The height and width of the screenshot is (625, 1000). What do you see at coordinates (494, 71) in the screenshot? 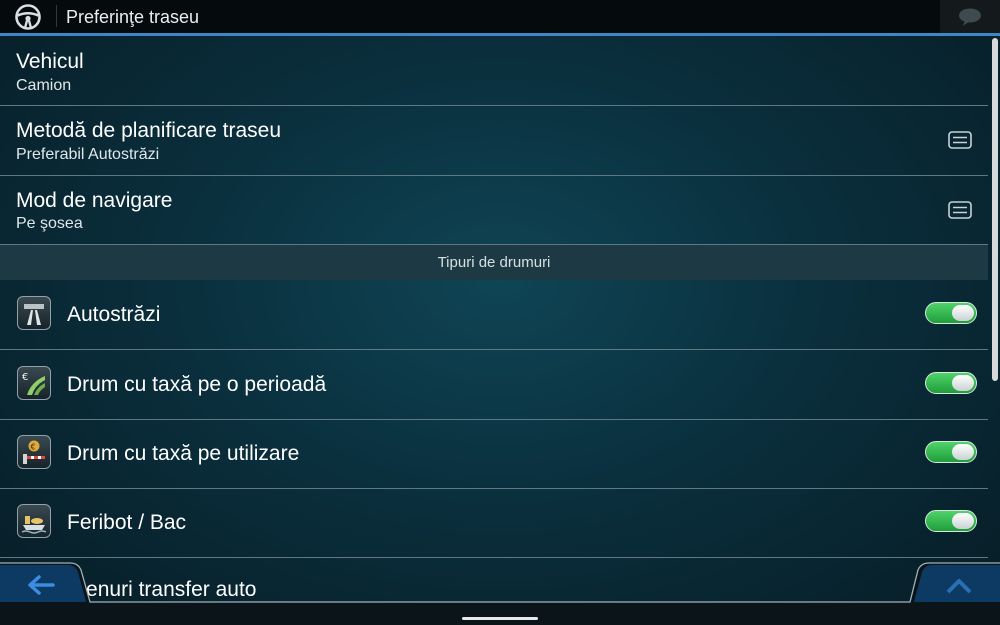
I see `setting-vehicle: Vehicul Camion` at bounding box center [494, 71].